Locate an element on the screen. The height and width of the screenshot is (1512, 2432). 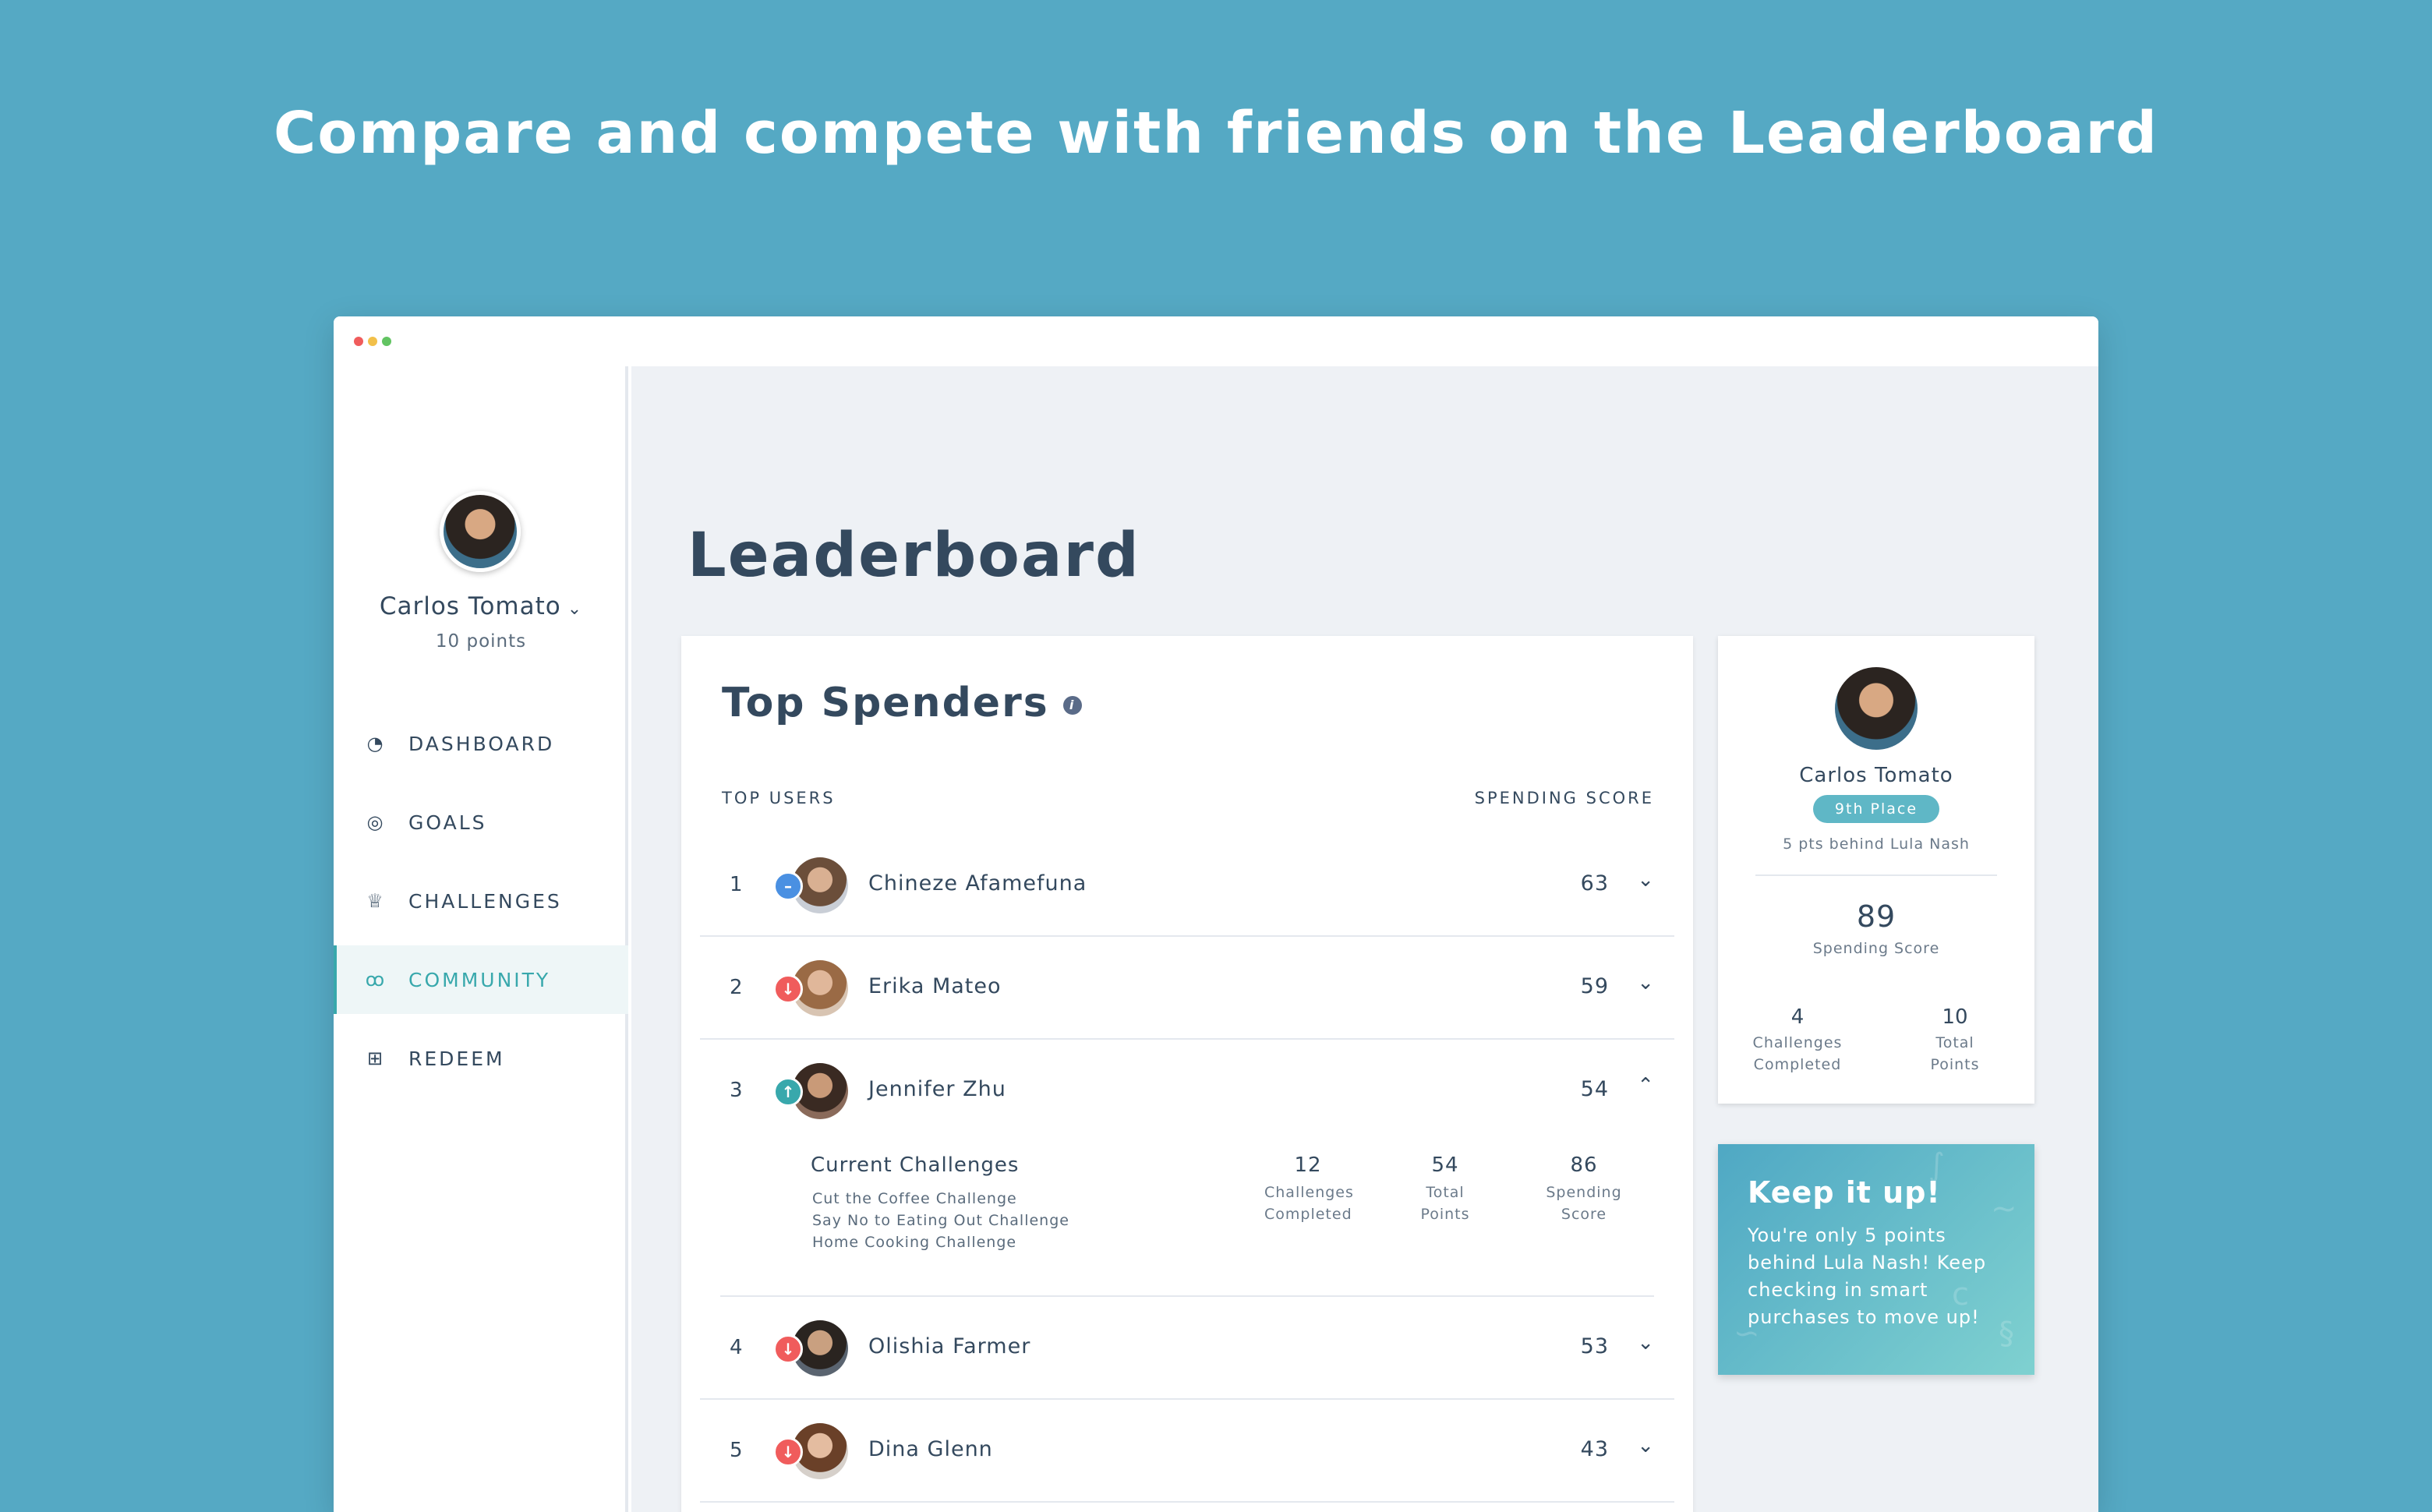
info-icon: i is located at coordinates (1072, 705).